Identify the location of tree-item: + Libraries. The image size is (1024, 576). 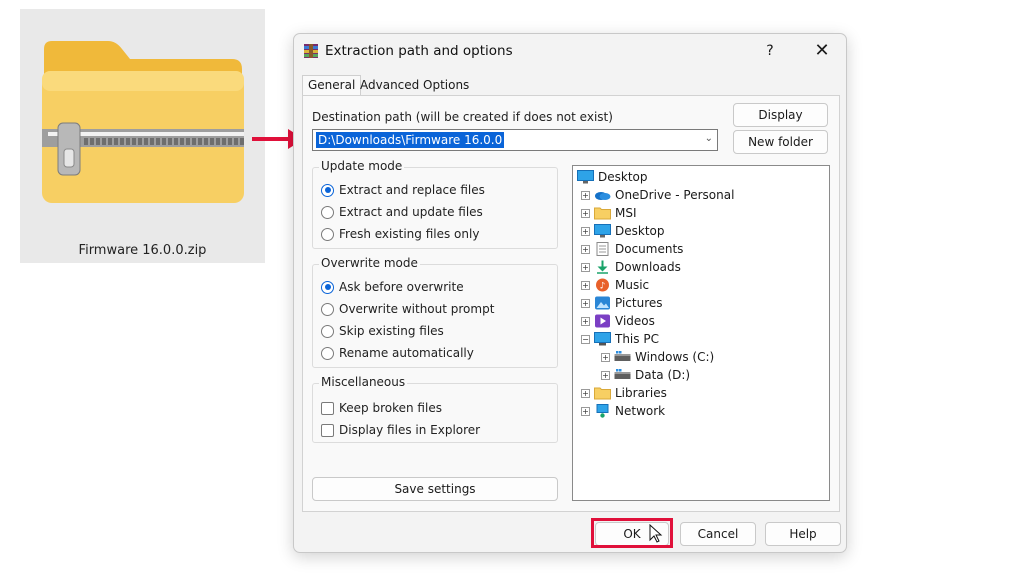
(624, 393).